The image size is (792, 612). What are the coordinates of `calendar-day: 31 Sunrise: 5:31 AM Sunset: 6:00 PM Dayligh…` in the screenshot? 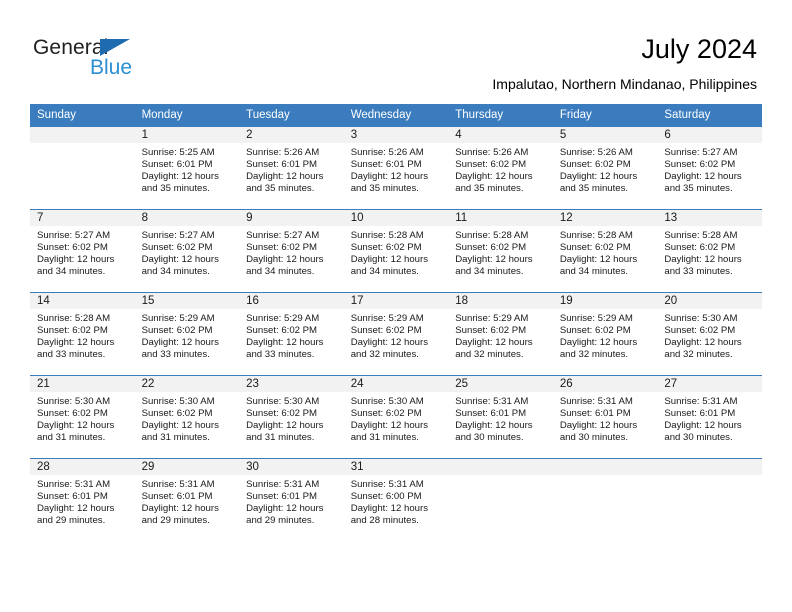 It's located at (396, 500).